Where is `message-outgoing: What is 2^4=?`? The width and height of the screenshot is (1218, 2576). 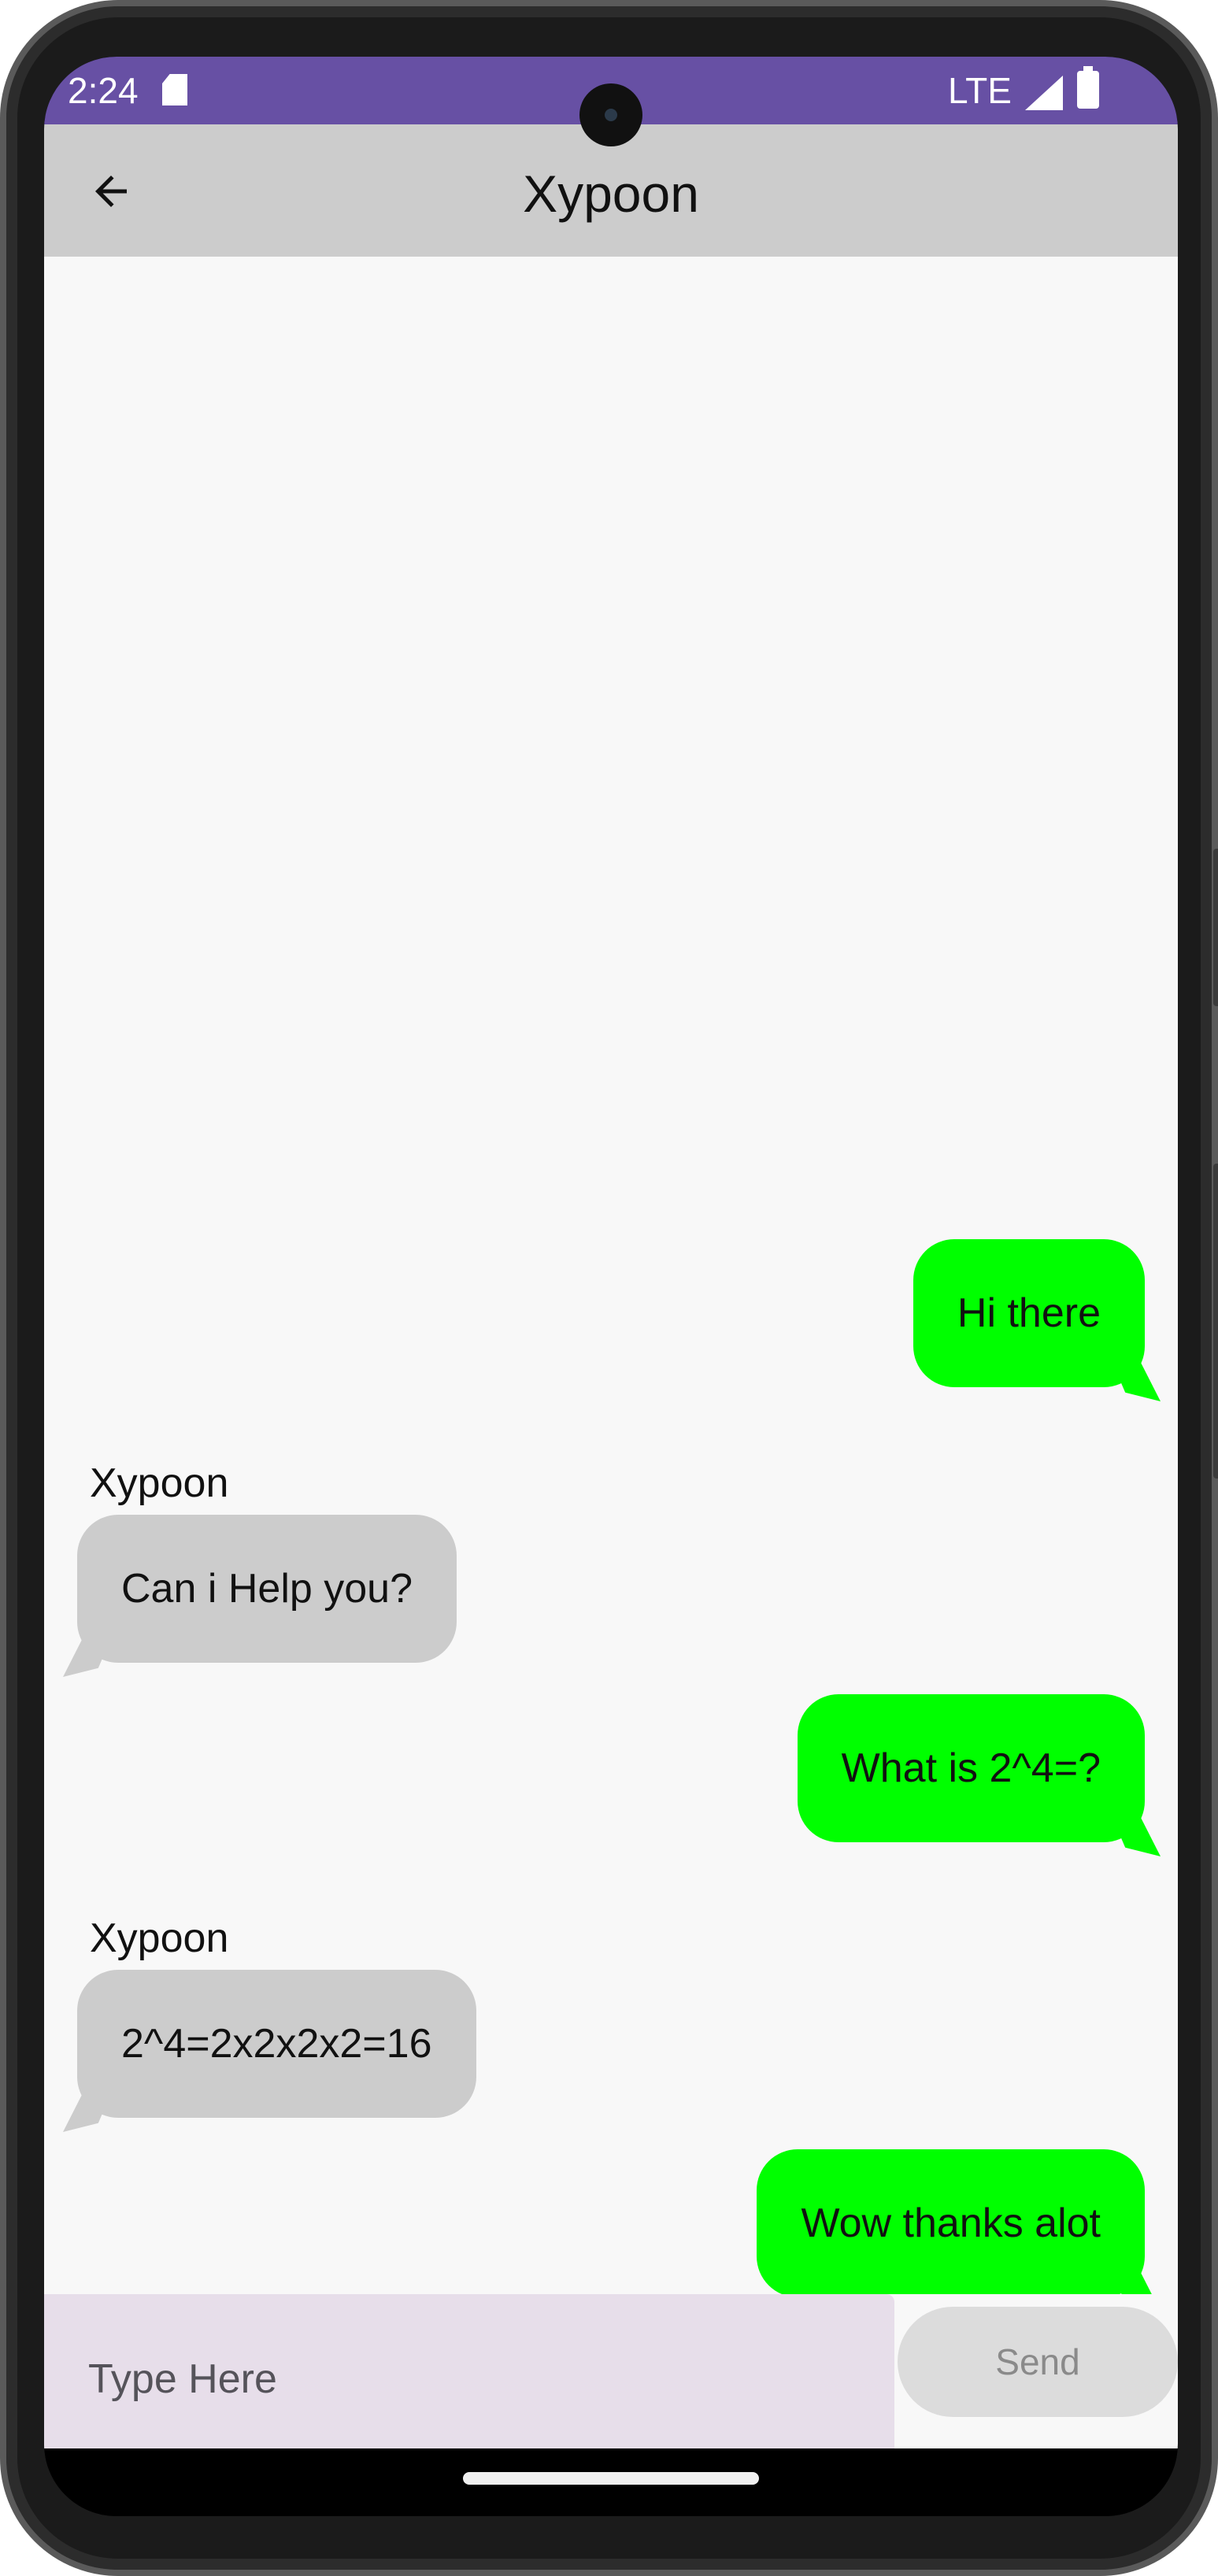
message-outgoing: What is 2^4=? is located at coordinates (979, 1775).